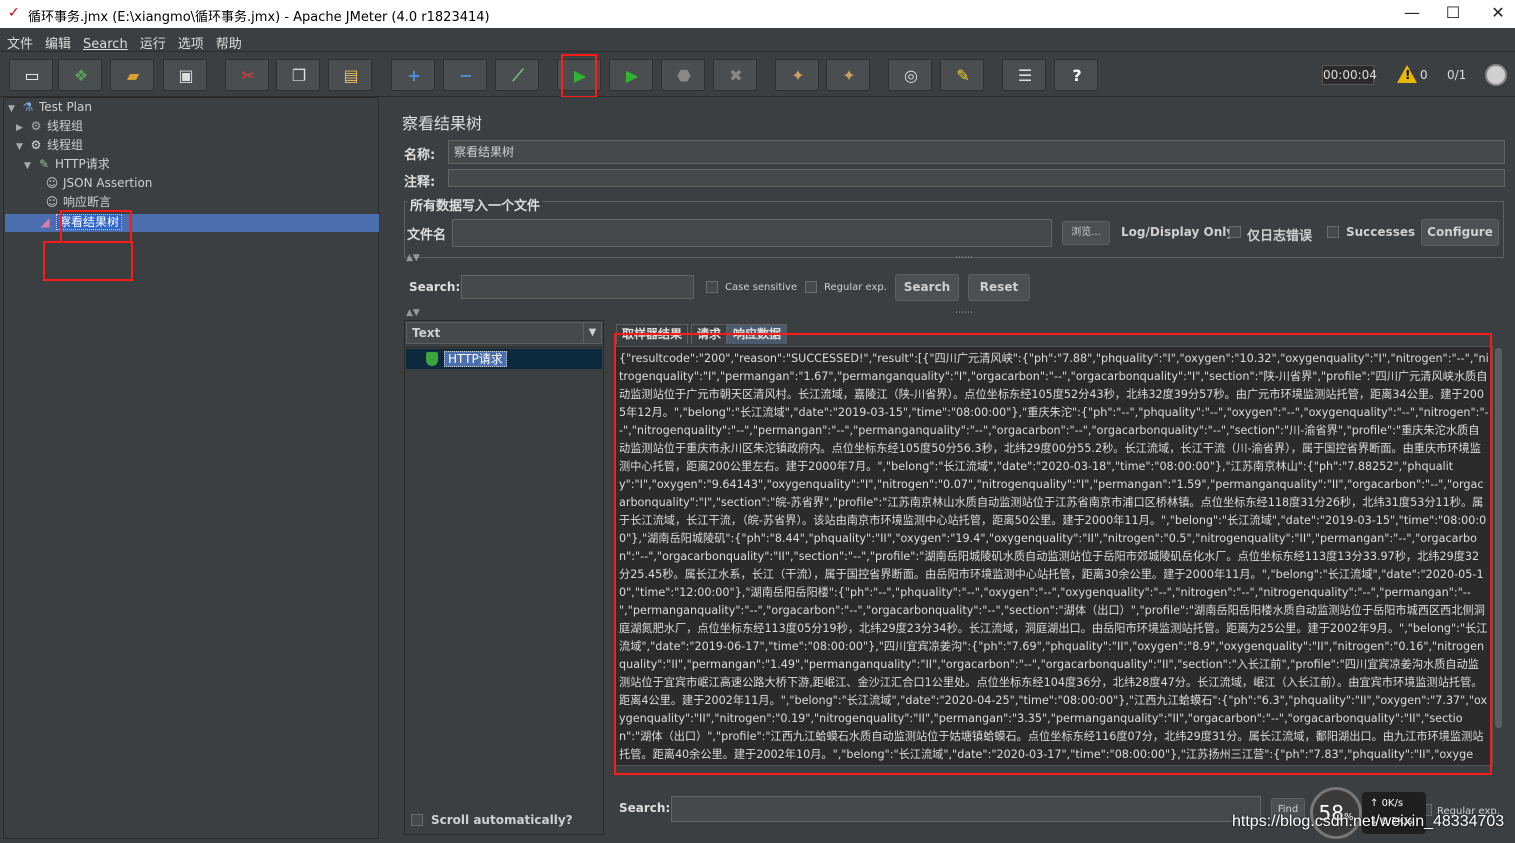 This screenshot has width=1515, height=843. I want to click on successes-label: Successes, so click(1381, 232).